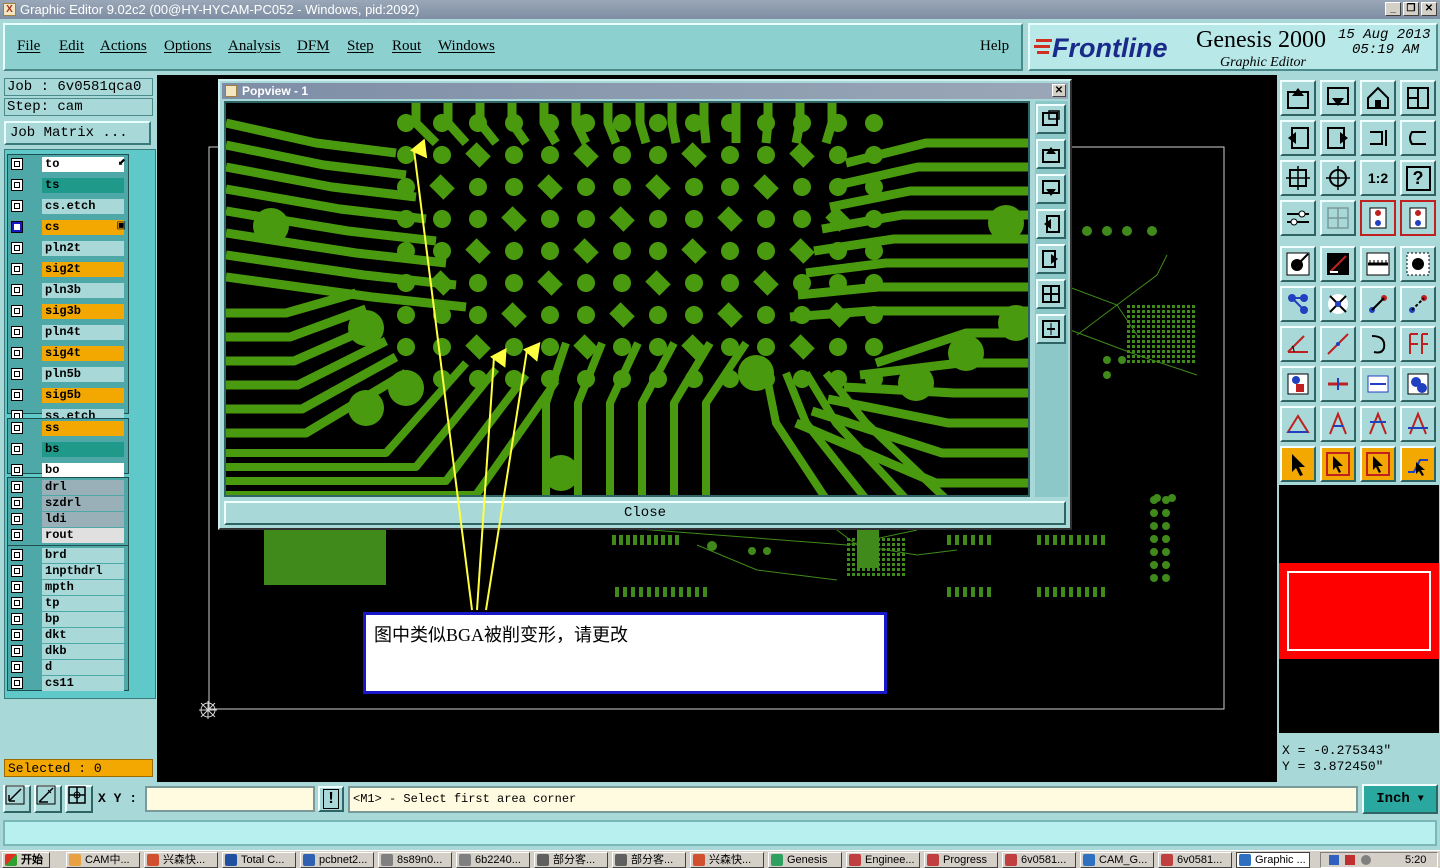  Describe the element at coordinates (1051, 294) in the screenshot. I see `popview-zoom-in-button` at that location.